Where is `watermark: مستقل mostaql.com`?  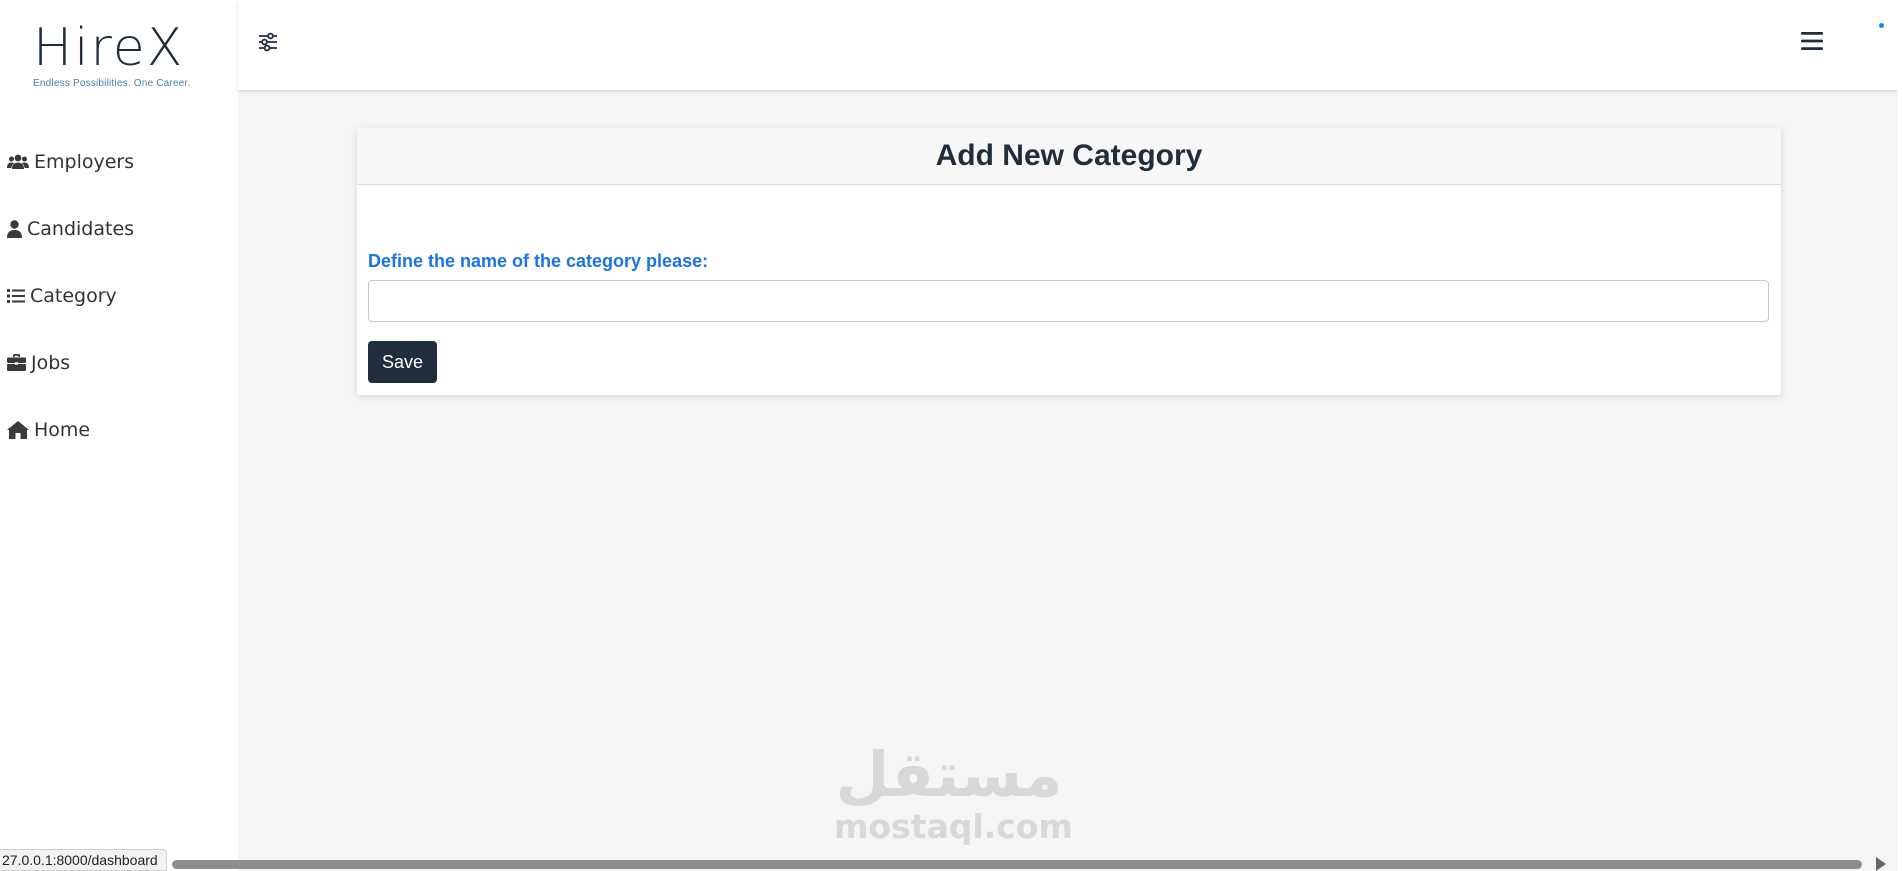 watermark: مستقل mostaql.com is located at coordinates (953, 792).